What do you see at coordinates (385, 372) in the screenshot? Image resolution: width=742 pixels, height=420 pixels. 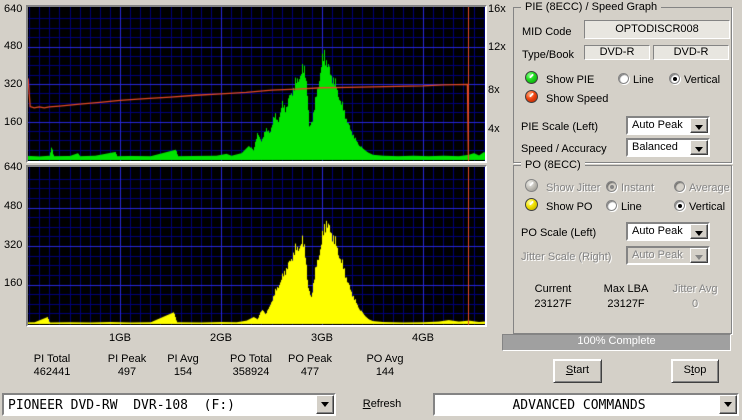 I see `stat-value: 144` at bounding box center [385, 372].